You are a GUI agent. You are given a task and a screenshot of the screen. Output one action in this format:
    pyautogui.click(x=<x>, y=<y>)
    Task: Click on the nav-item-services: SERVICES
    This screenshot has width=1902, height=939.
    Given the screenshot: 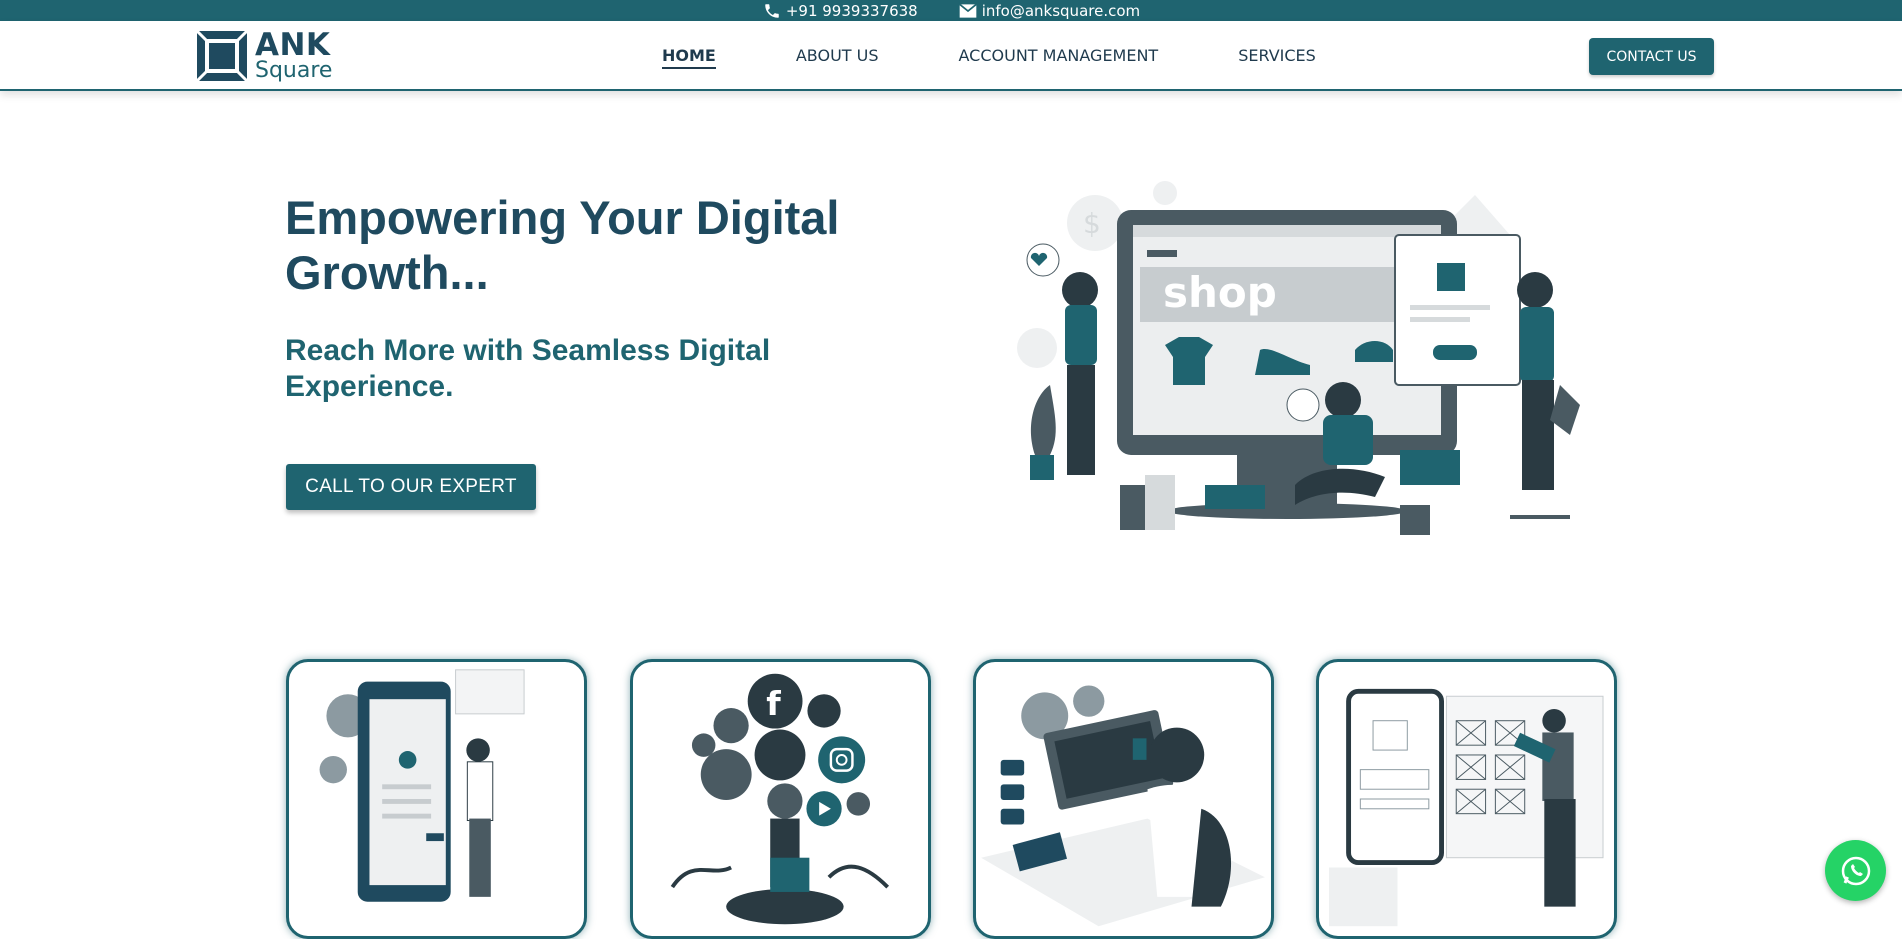 What is the action you would take?
    pyautogui.click(x=1277, y=57)
    